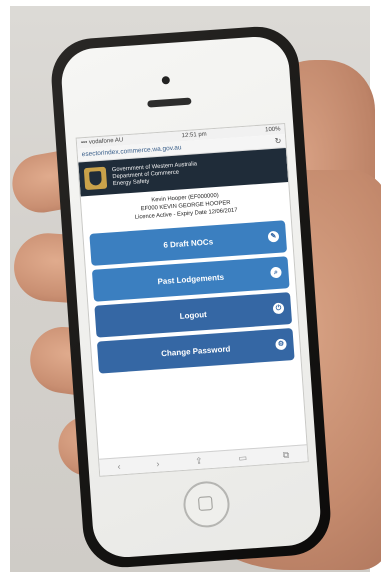  Describe the element at coordinates (242, 458) in the screenshot. I see `bookmarks-icon: ▭` at that location.